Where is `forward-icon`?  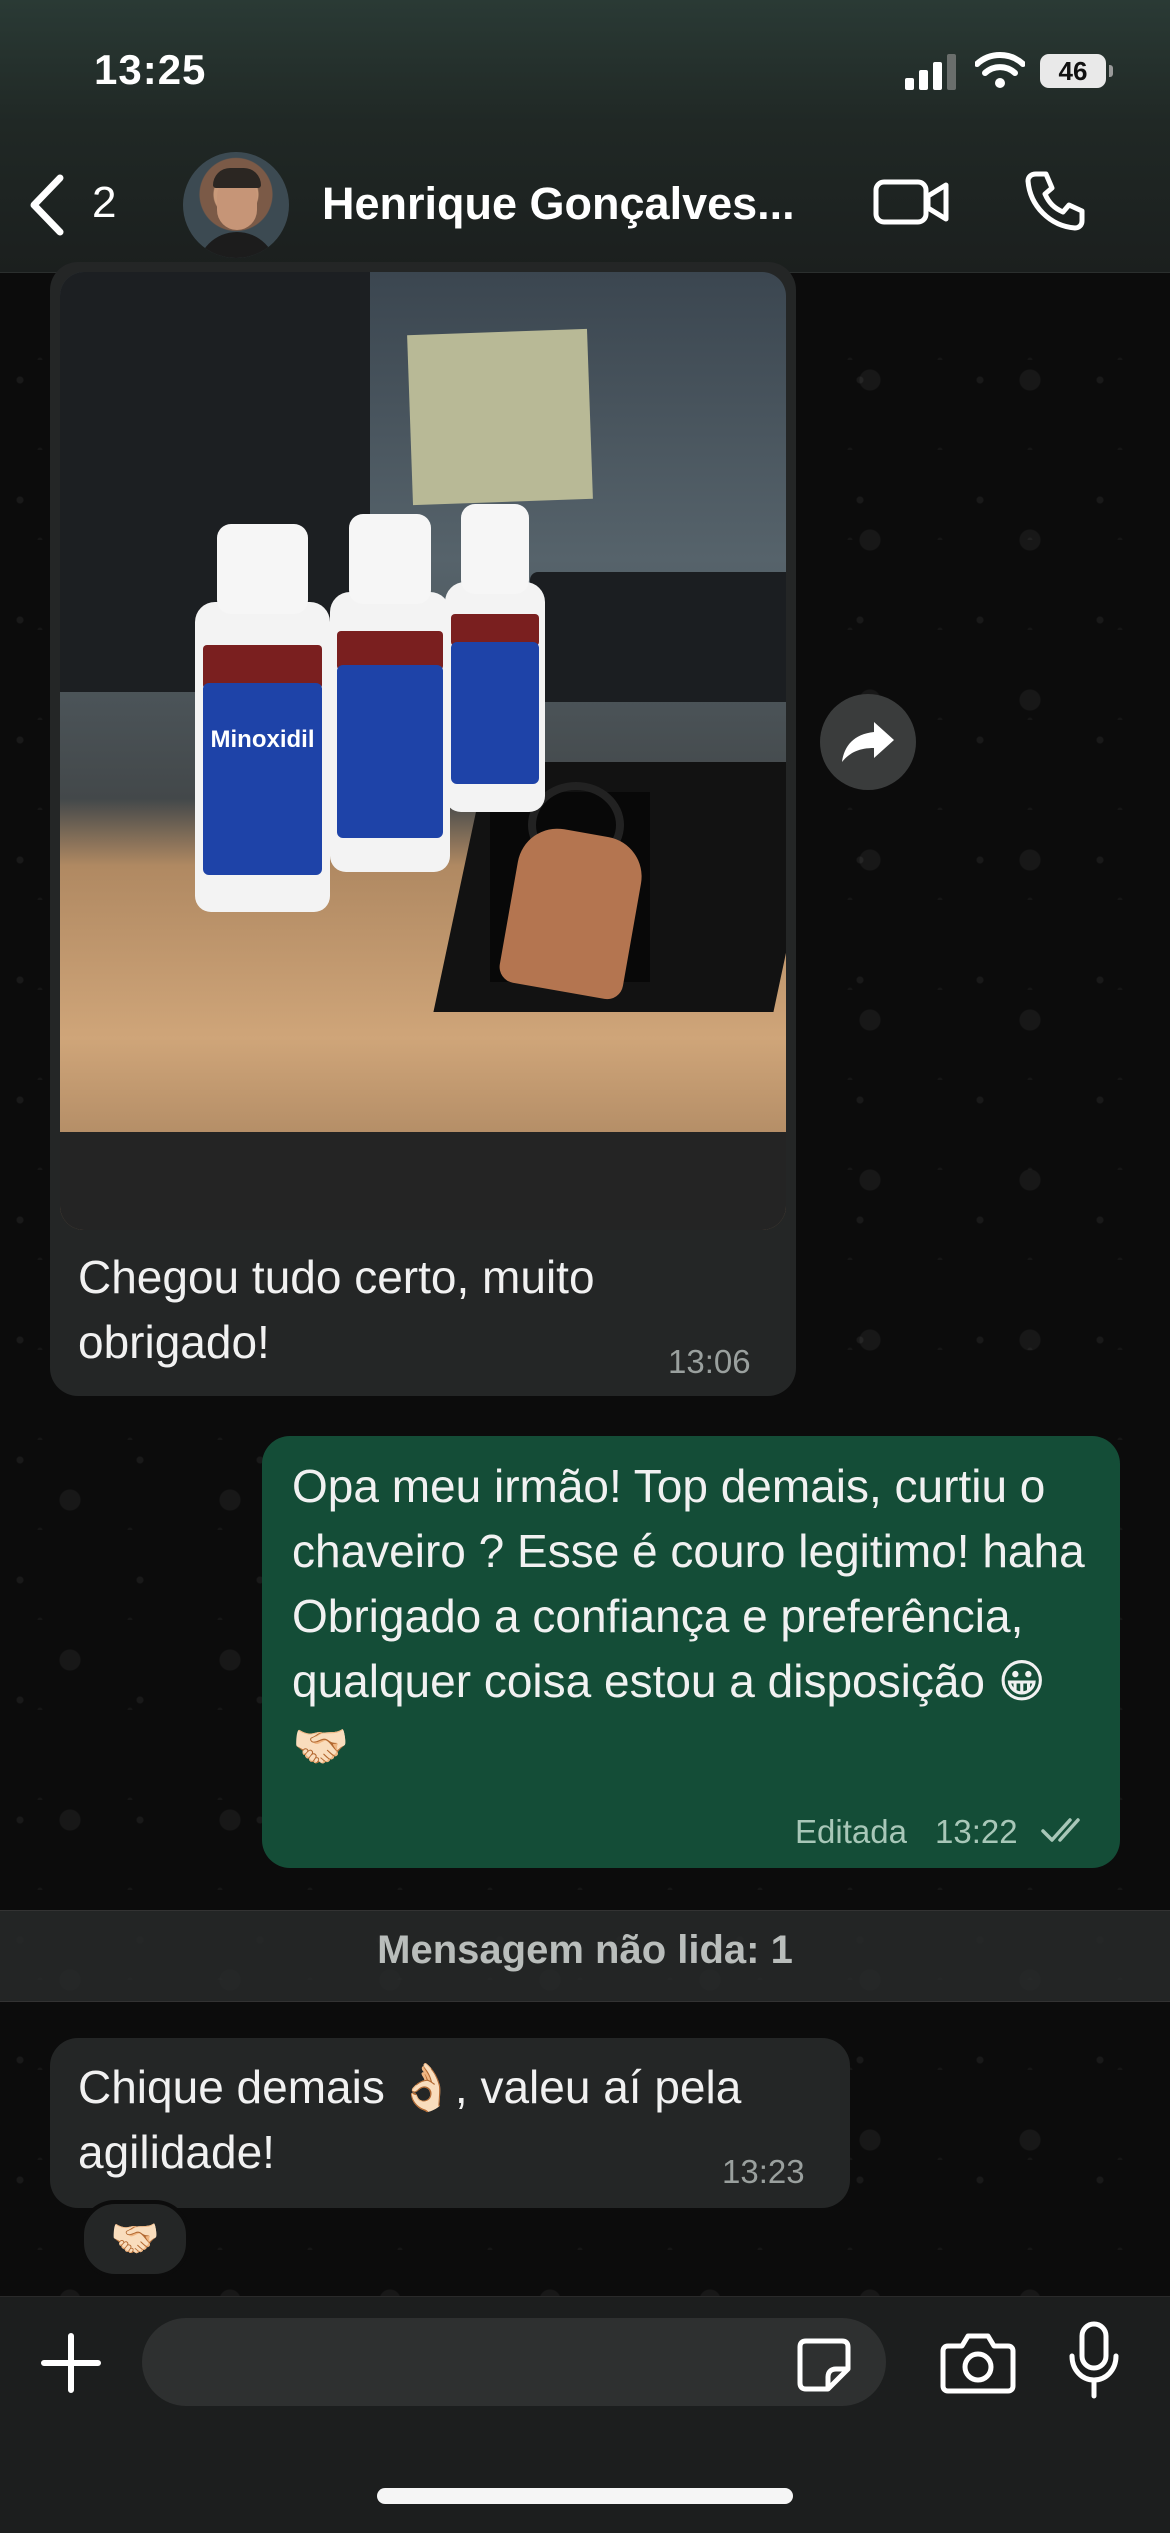 forward-icon is located at coordinates (868, 742).